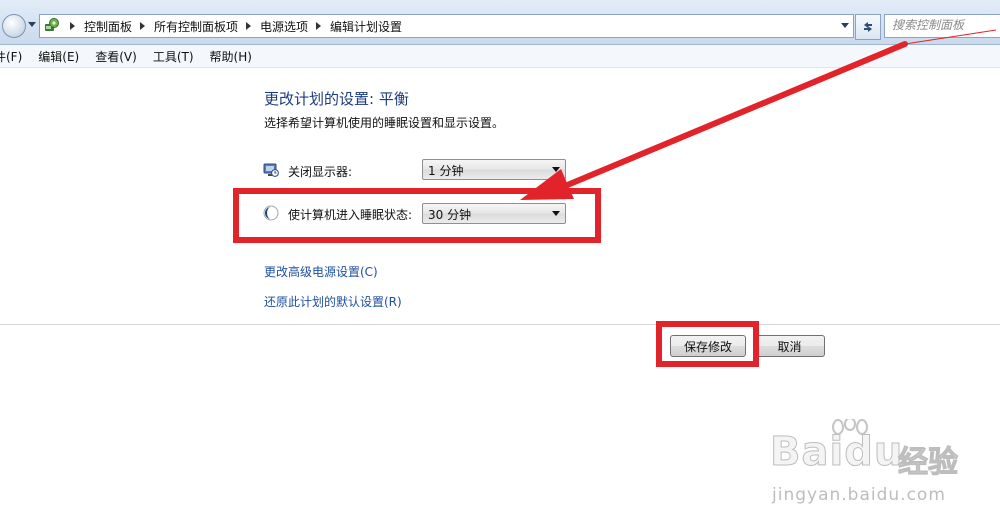 The width and height of the screenshot is (1000, 527). What do you see at coordinates (859, 495) in the screenshot?
I see `watermark-url: jingyan.baidu.com` at bounding box center [859, 495].